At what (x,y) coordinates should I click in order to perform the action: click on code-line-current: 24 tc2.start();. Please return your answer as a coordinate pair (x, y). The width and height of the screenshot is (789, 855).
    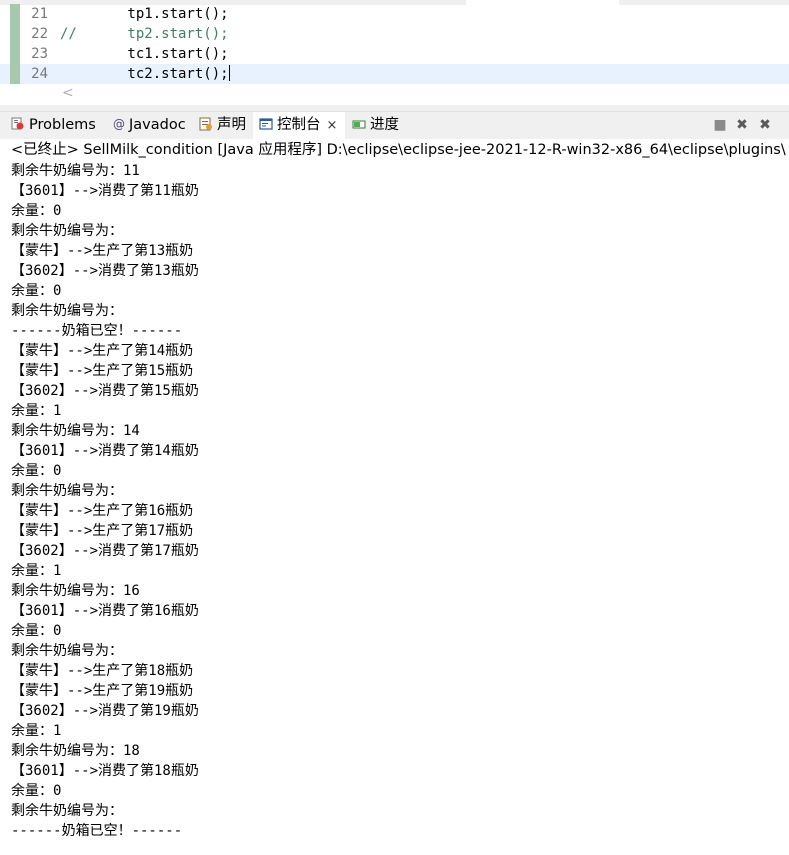
    Looking at the image, I should click on (394, 74).